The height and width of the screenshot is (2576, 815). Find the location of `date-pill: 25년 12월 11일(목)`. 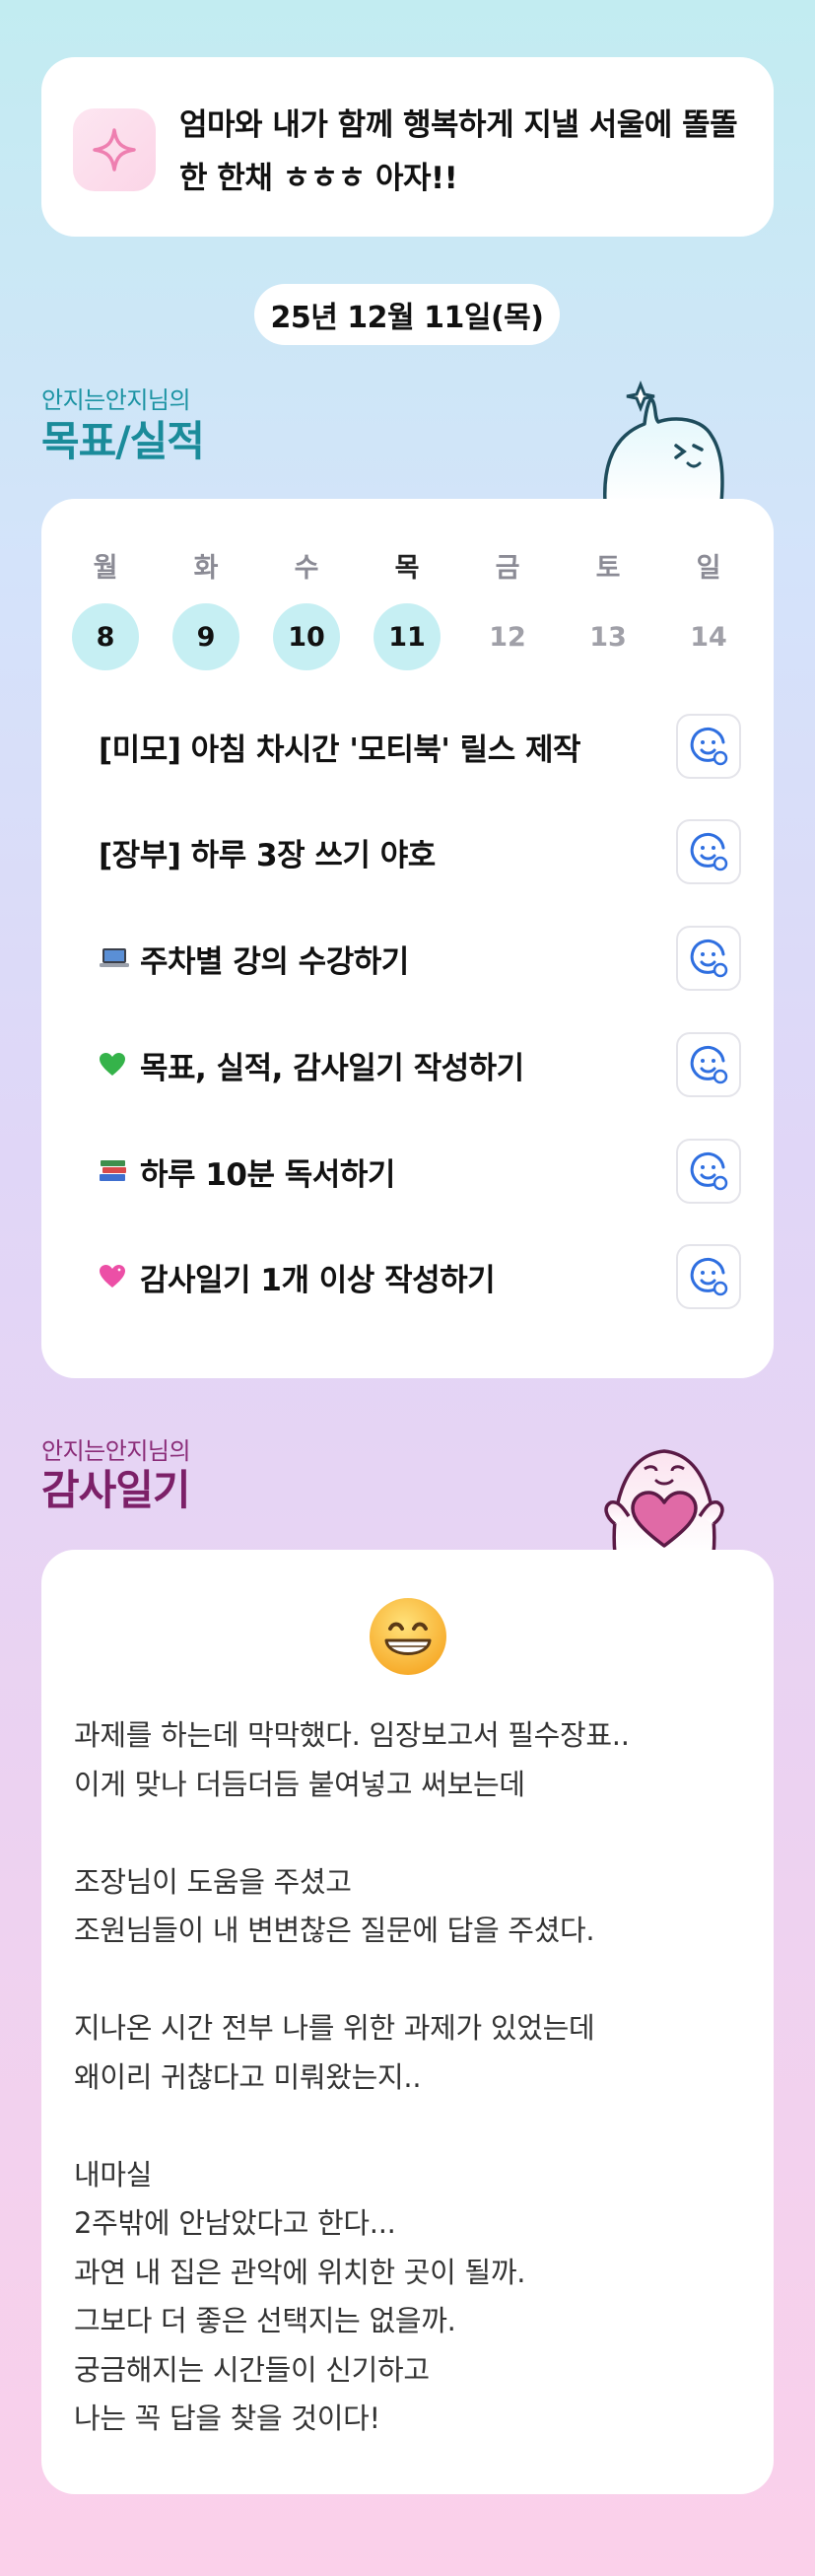

date-pill: 25년 12월 11일(목) is located at coordinates (407, 314).